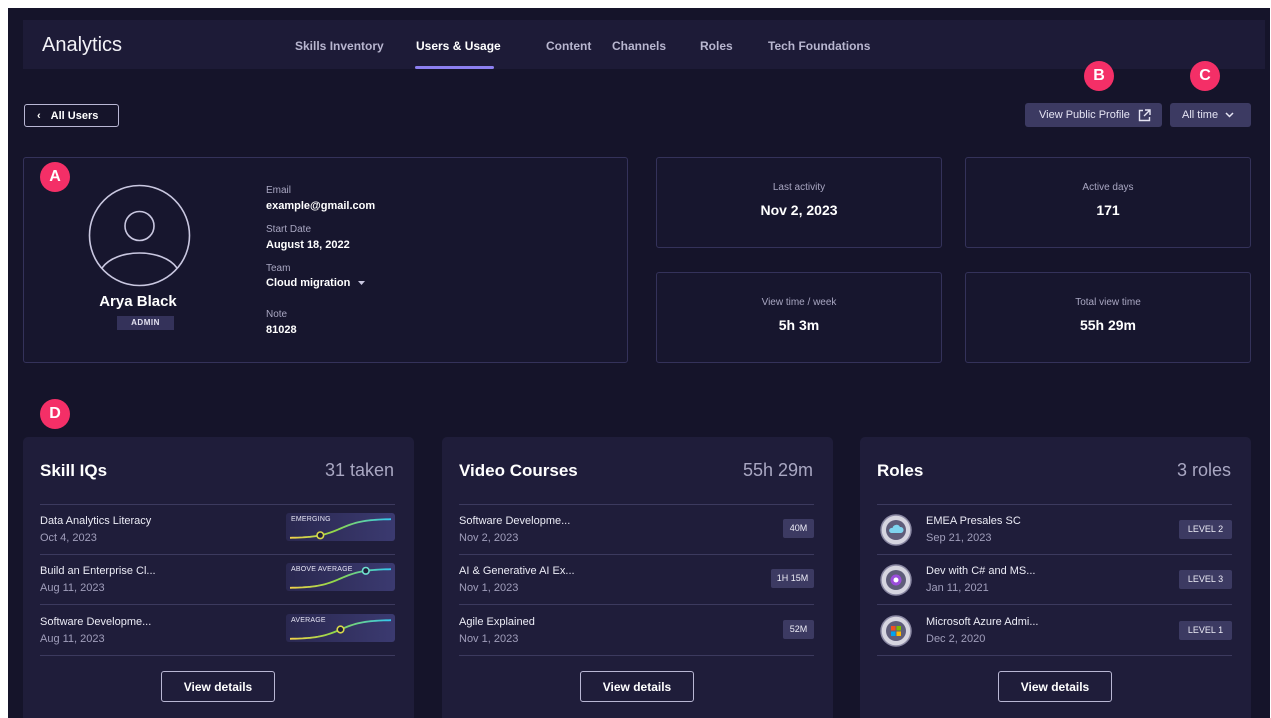 Image resolution: width=1271 pixels, height=718 pixels. Describe the element at coordinates (322, 569) in the screenshot. I see `skill-level-label: ABOVE AVERAGE` at that location.